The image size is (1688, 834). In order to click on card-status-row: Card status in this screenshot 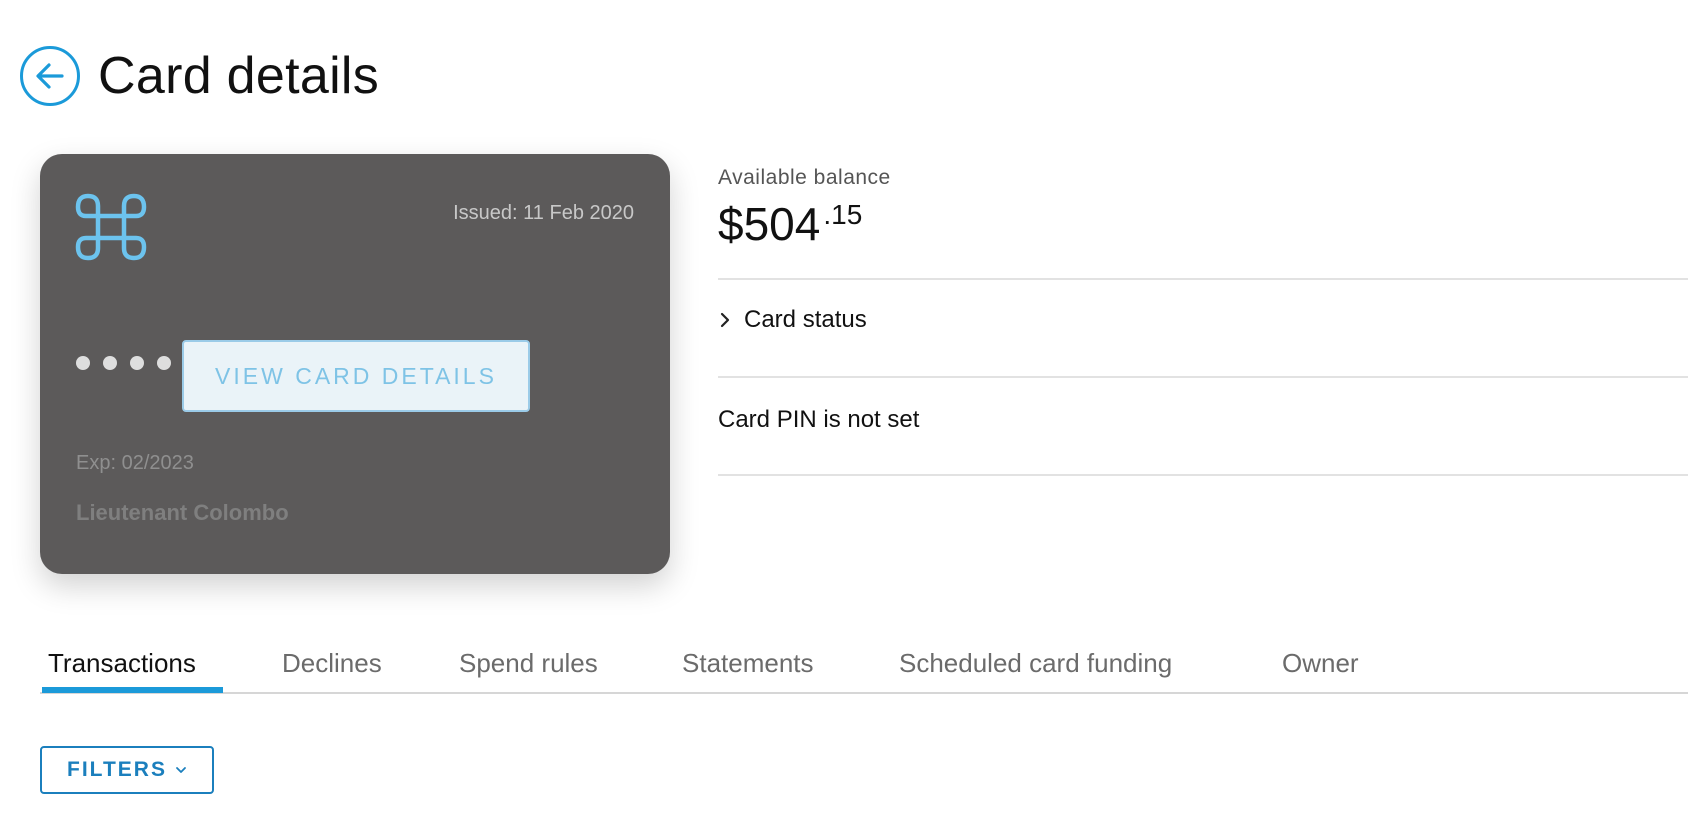, I will do `click(792, 320)`.